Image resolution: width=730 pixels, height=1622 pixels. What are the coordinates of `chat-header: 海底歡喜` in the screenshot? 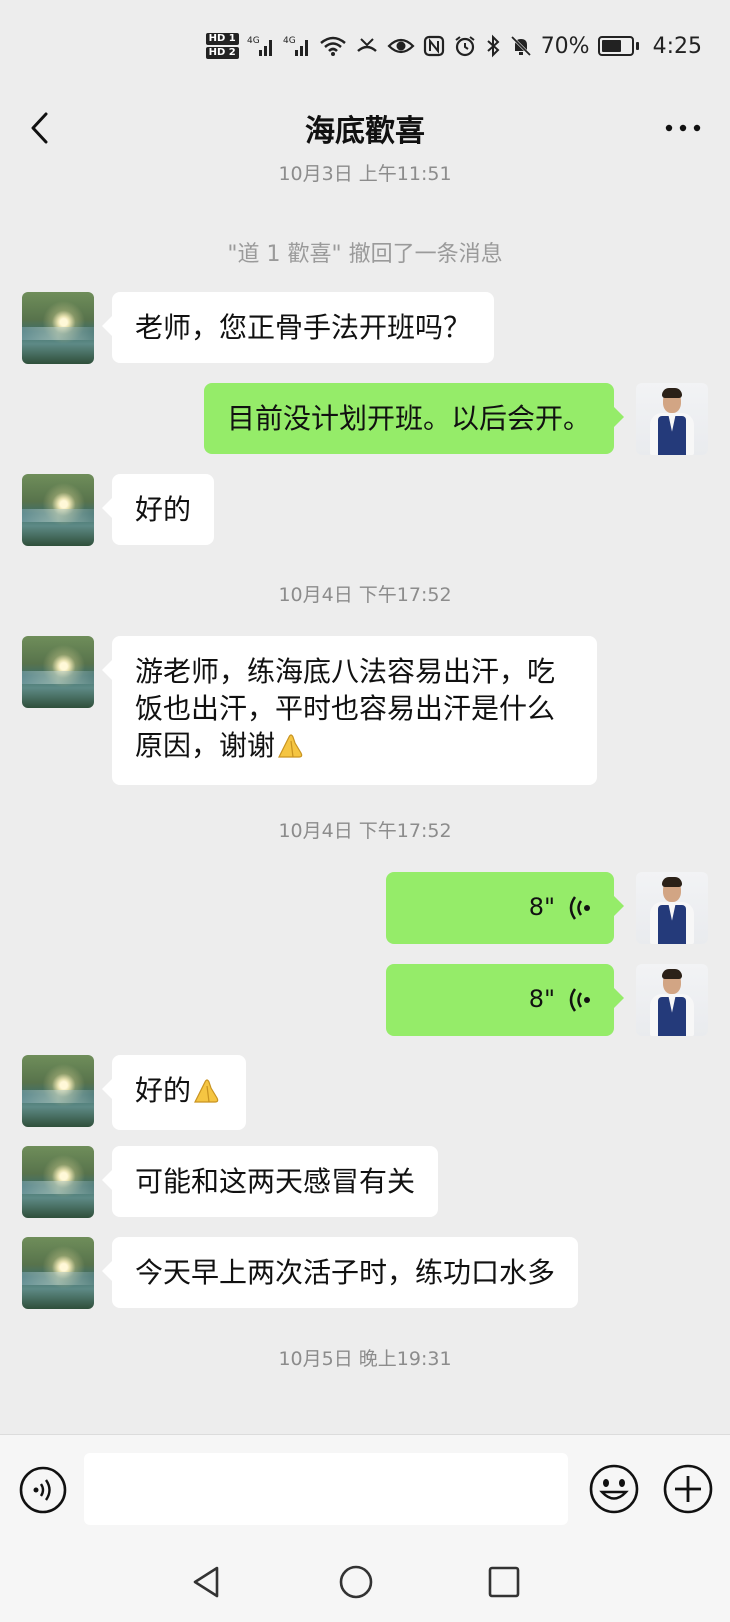 It's located at (365, 128).